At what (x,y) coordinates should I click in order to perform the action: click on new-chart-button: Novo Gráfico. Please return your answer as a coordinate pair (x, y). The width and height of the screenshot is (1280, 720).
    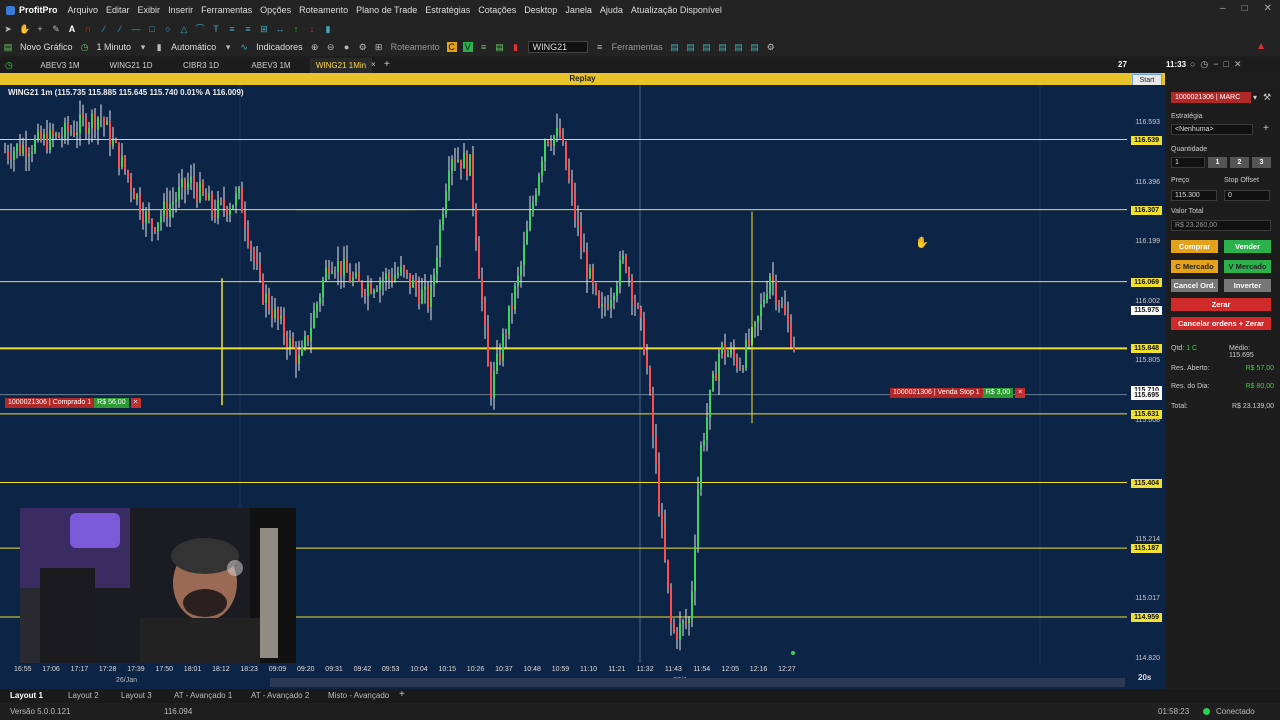
    Looking at the image, I should click on (46, 47).